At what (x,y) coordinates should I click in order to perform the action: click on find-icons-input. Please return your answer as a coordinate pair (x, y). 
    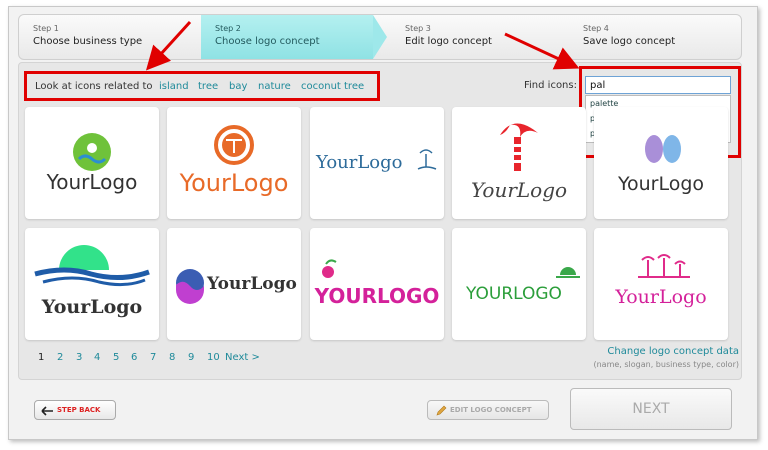
    Looking at the image, I should click on (658, 85).